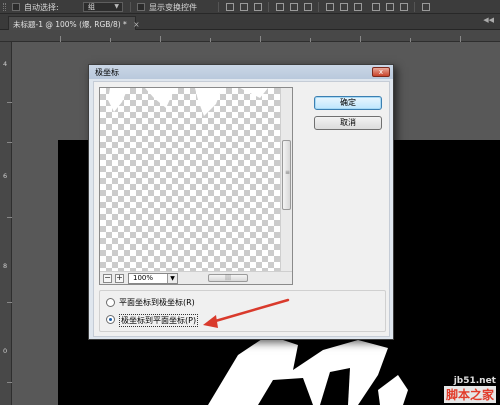 Image resolution: width=500 pixels, height=405 pixels. I want to click on align-hcenter-icon, so click(294, 7).